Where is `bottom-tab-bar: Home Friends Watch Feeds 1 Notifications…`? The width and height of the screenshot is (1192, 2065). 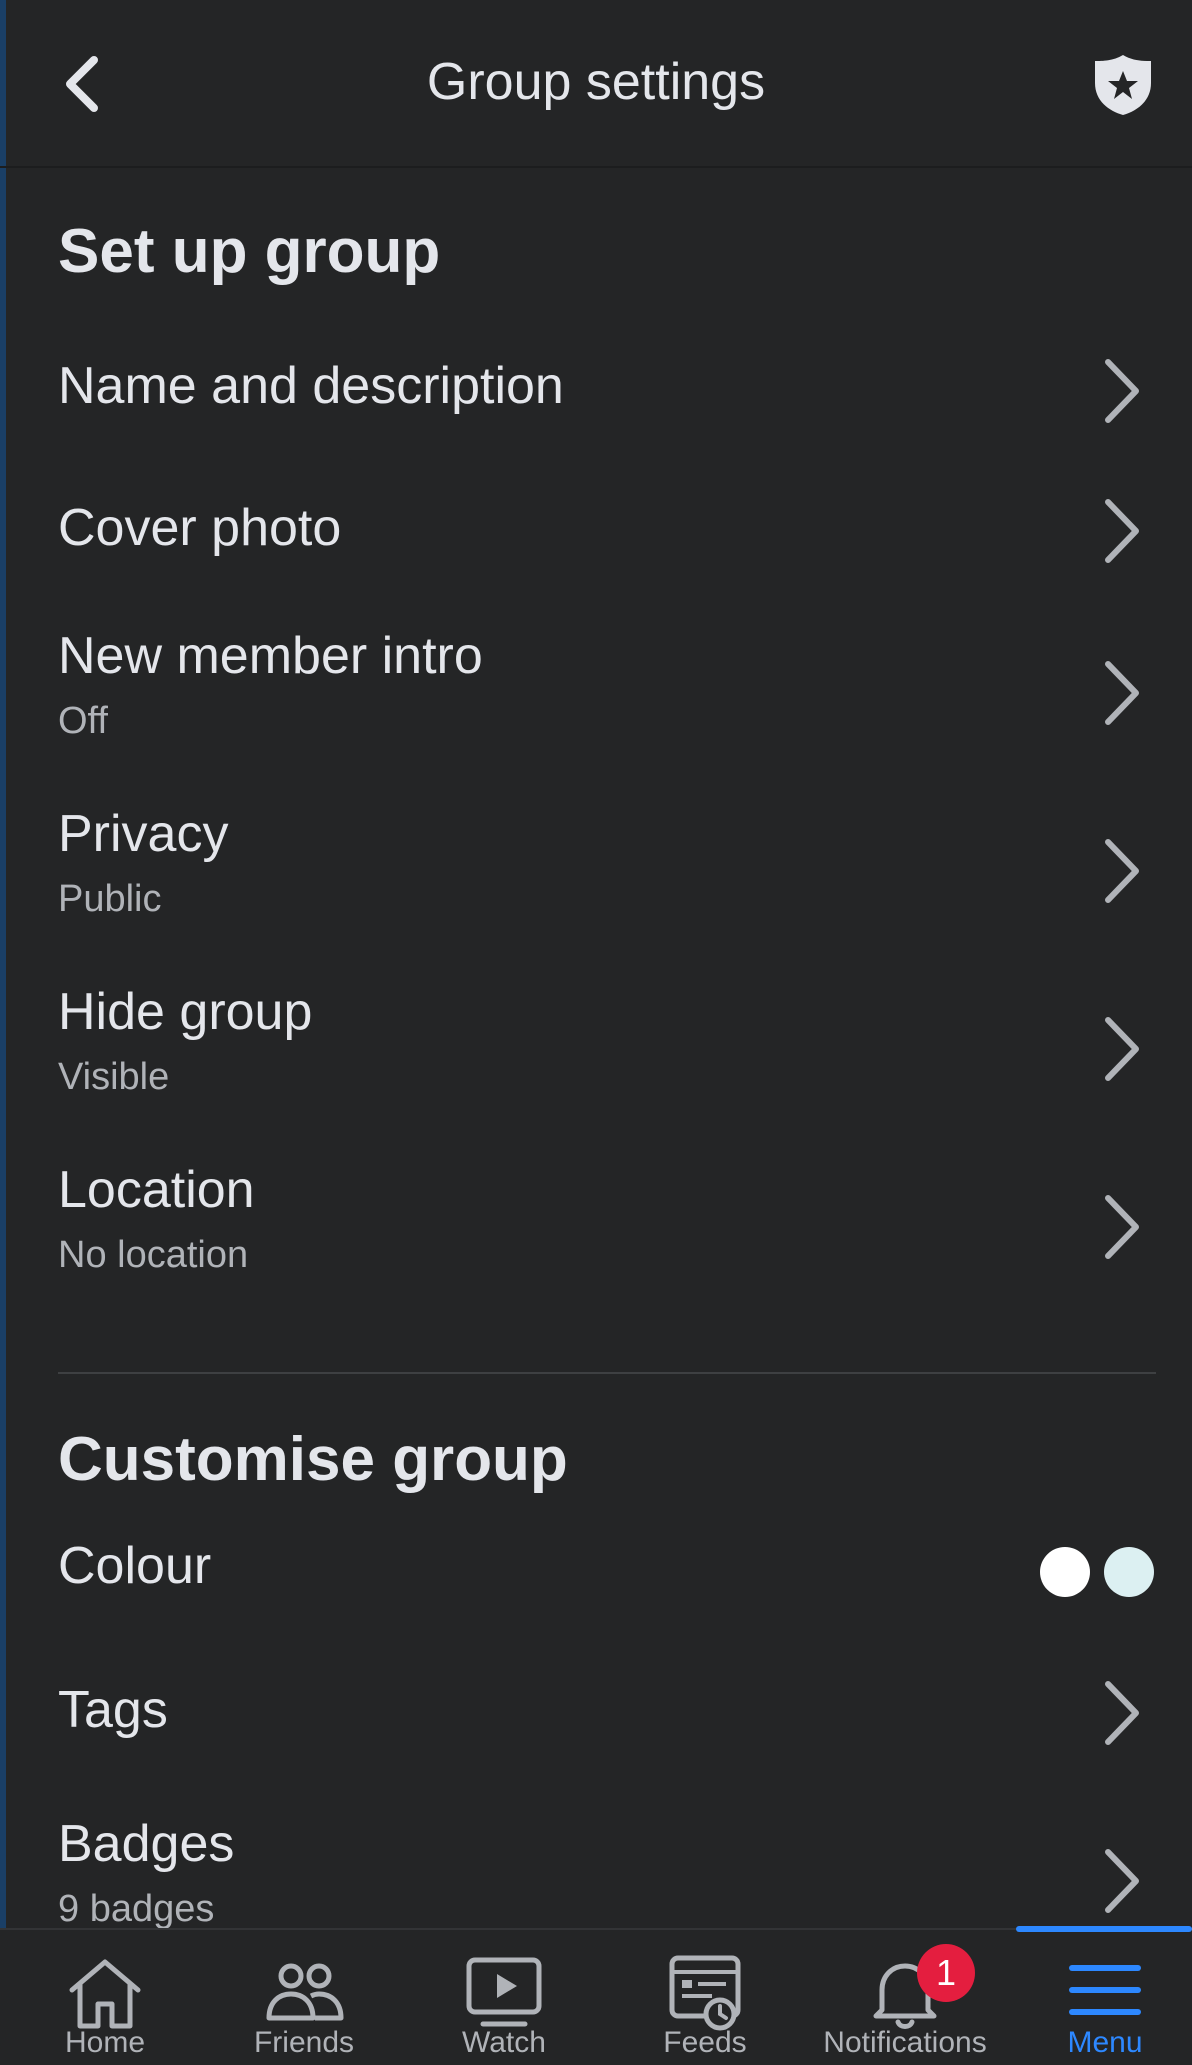 bottom-tab-bar: Home Friends Watch Feeds 1 Notifications… is located at coordinates (596, 1996).